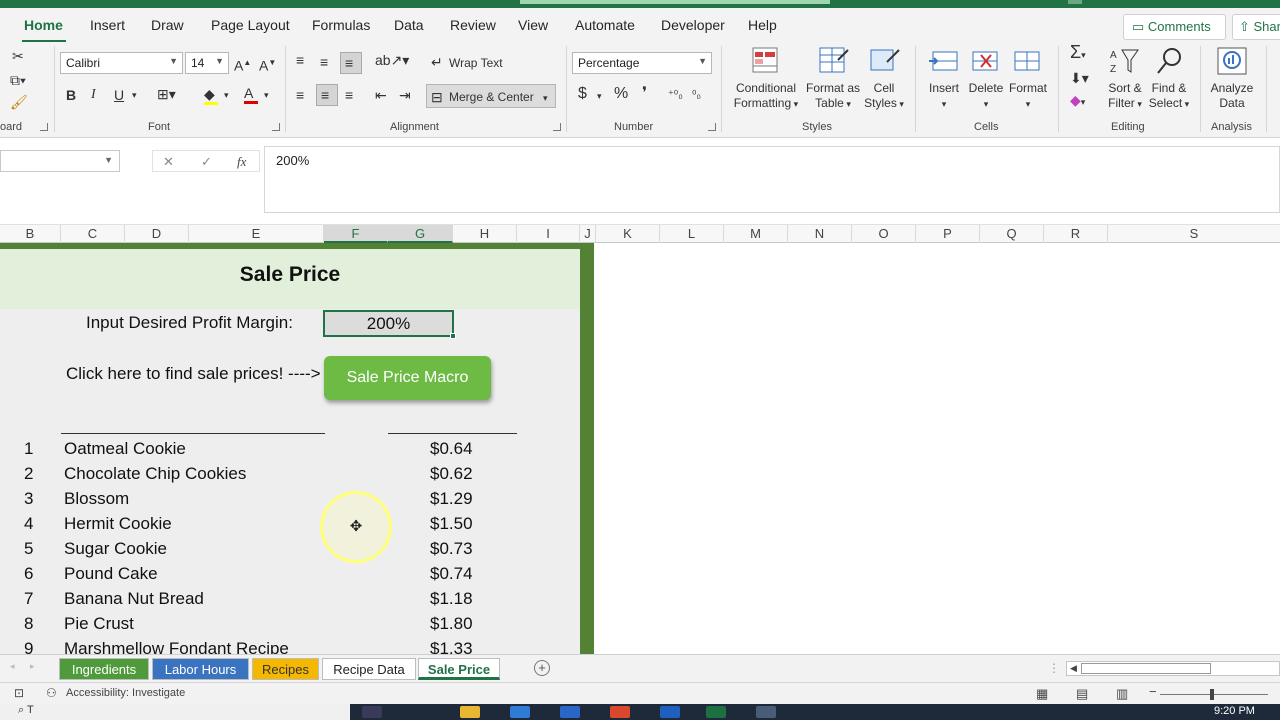  What do you see at coordinates (290, 498) in the screenshot?
I see `list-item: 3 Blossom $1.29` at bounding box center [290, 498].